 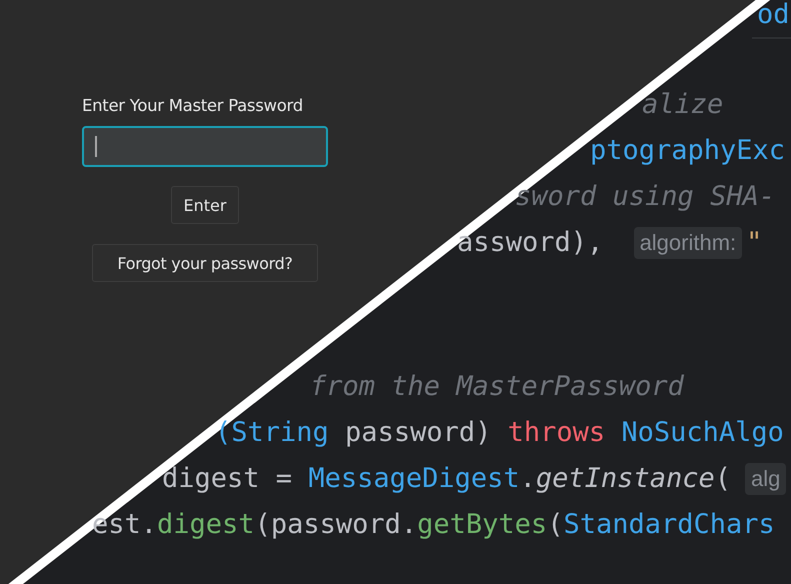 I want to click on method-name: digest, so click(x=206, y=525).